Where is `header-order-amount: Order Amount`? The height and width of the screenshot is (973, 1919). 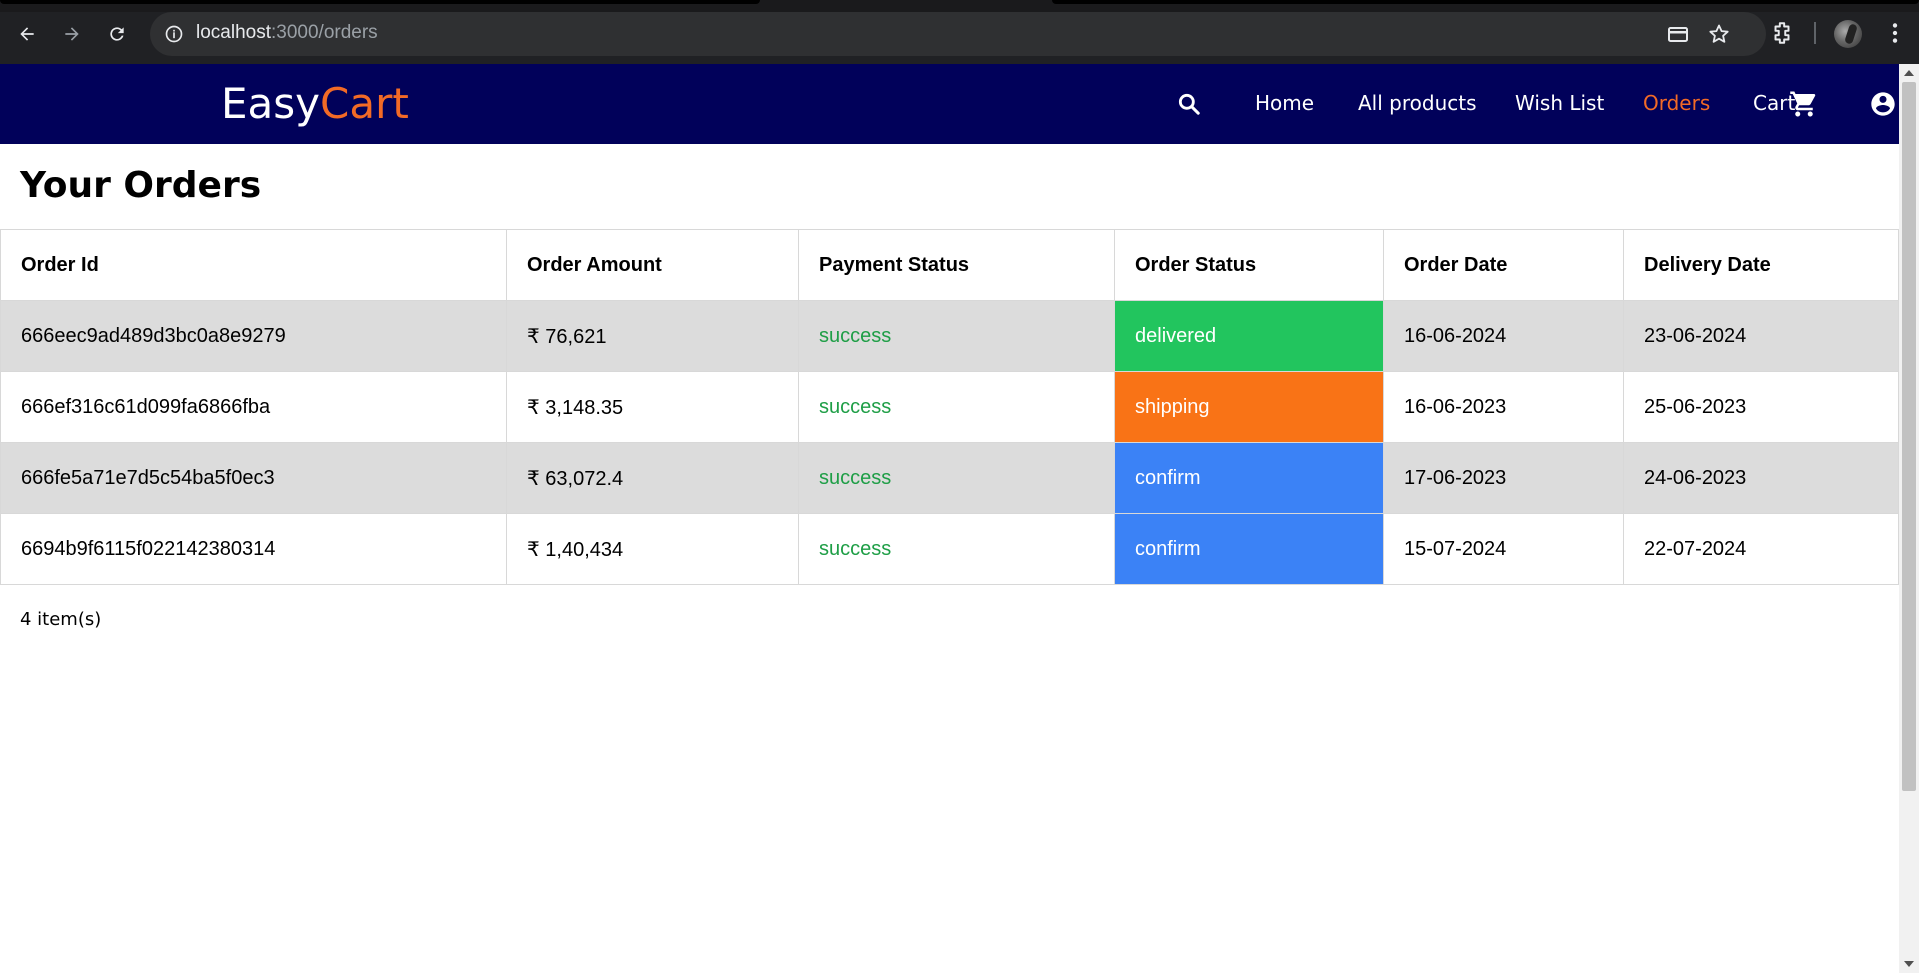 header-order-amount: Order Amount is located at coordinates (652, 265).